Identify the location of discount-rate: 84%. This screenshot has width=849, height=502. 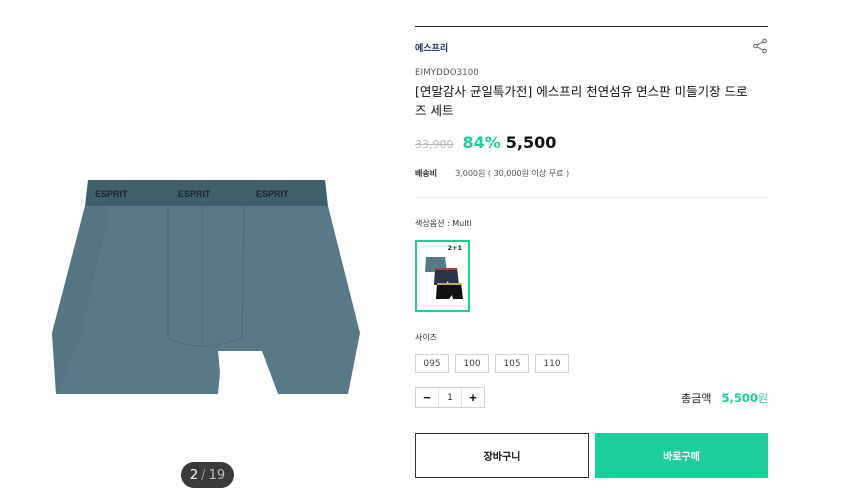
(481, 142).